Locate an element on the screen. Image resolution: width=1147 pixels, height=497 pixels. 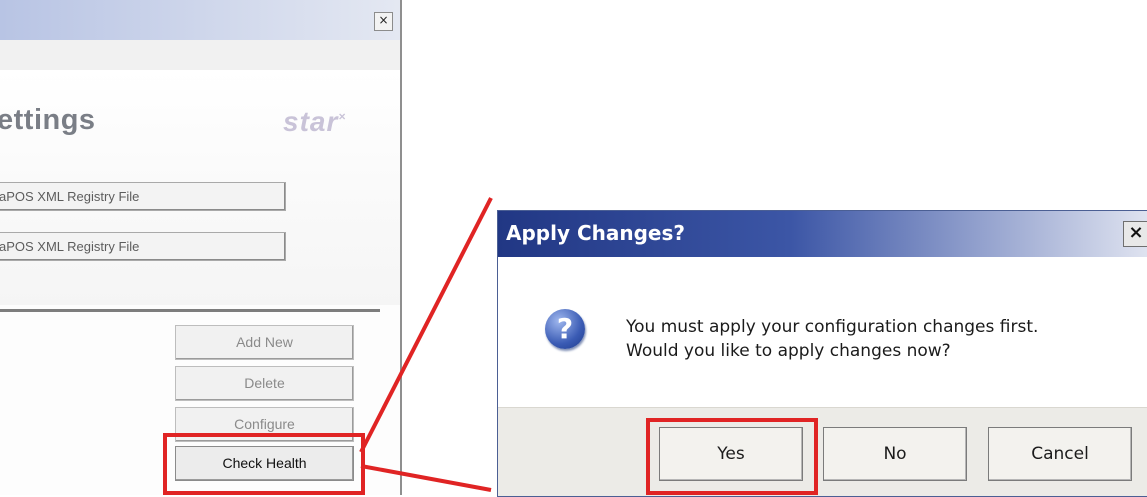
callout-connector is located at coordinates (426, 344).